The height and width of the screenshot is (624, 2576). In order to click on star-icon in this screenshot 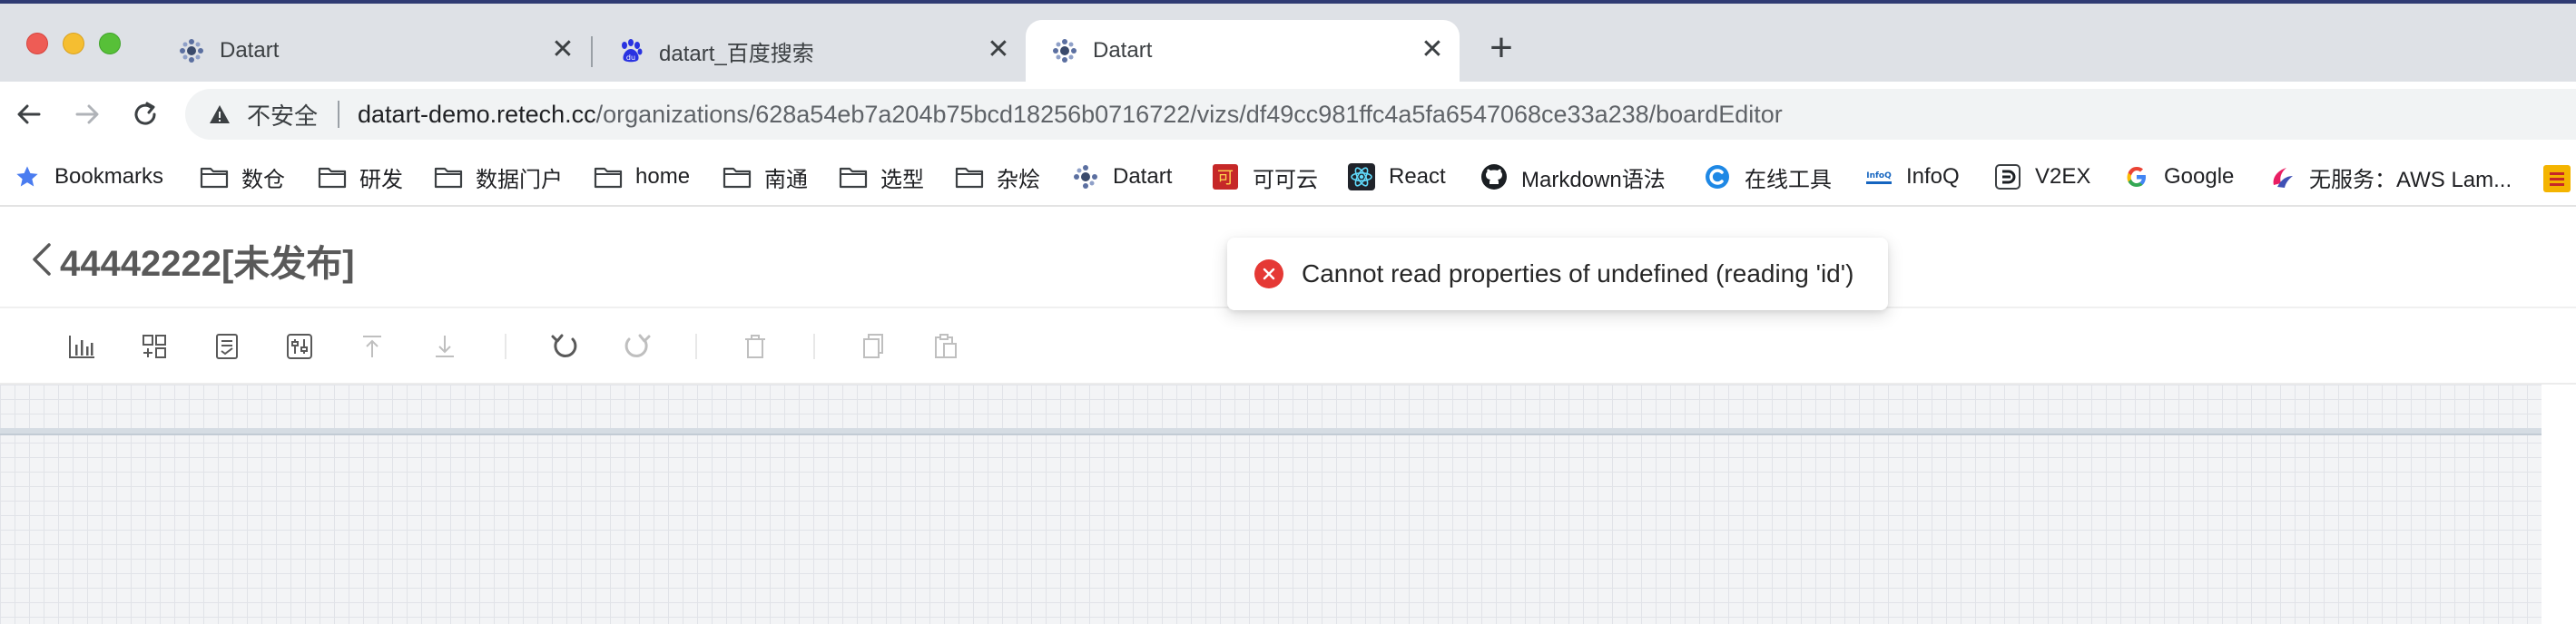, I will do `click(27, 176)`.